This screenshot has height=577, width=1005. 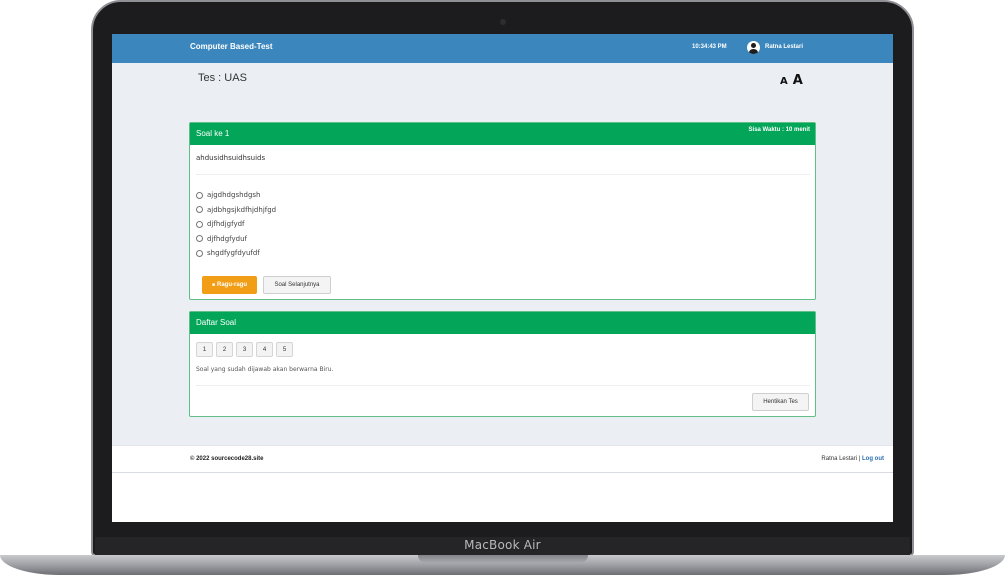 I want to click on font-increase-button: A, so click(x=798, y=80).